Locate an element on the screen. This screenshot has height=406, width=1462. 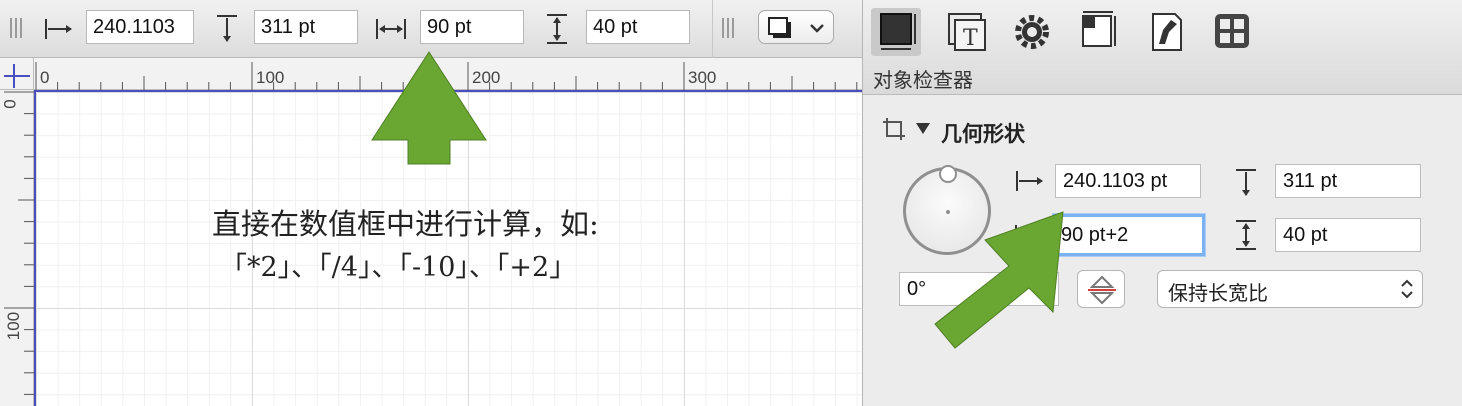
text-inspector-icon: T is located at coordinates (967, 32).